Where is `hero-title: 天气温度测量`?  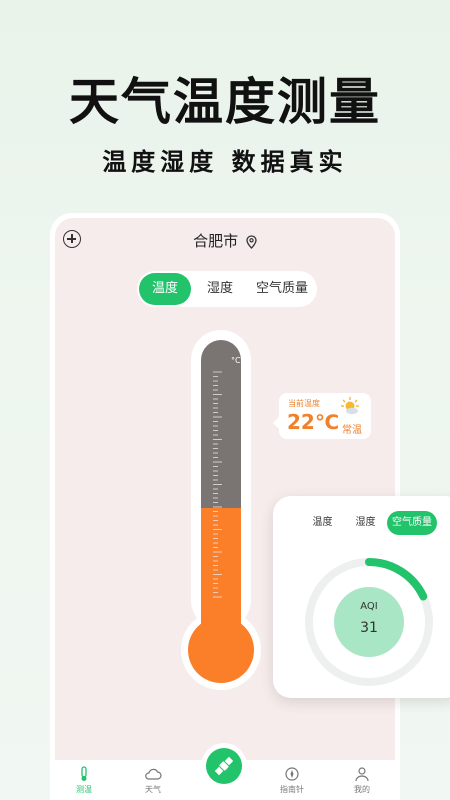
hero-title: 天气温度测量 is located at coordinates (225, 102).